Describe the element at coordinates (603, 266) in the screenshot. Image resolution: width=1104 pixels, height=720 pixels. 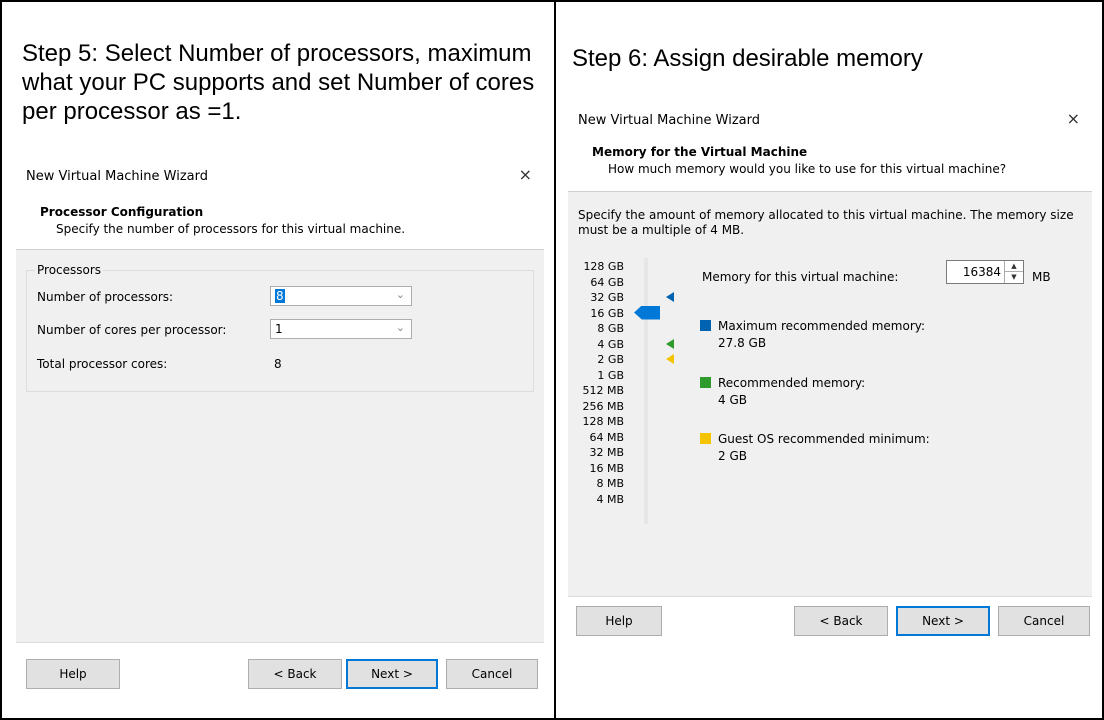
I see `memory-scale-label: 128 GB` at that location.